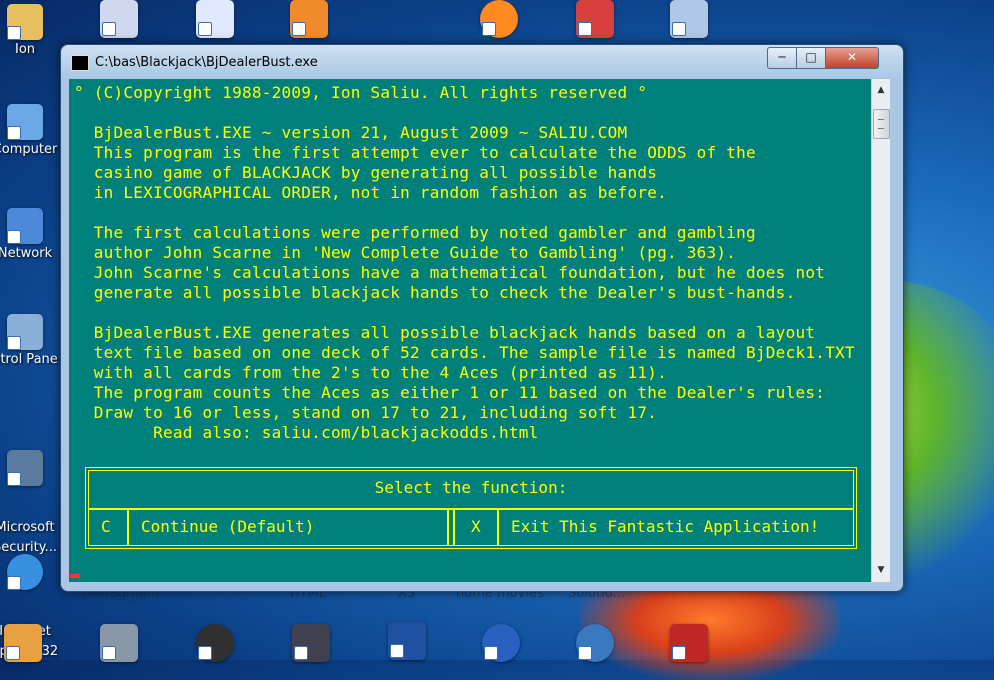  Describe the element at coordinates (471, 490) in the screenshot. I see `menu-header: Select the function:` at that location.